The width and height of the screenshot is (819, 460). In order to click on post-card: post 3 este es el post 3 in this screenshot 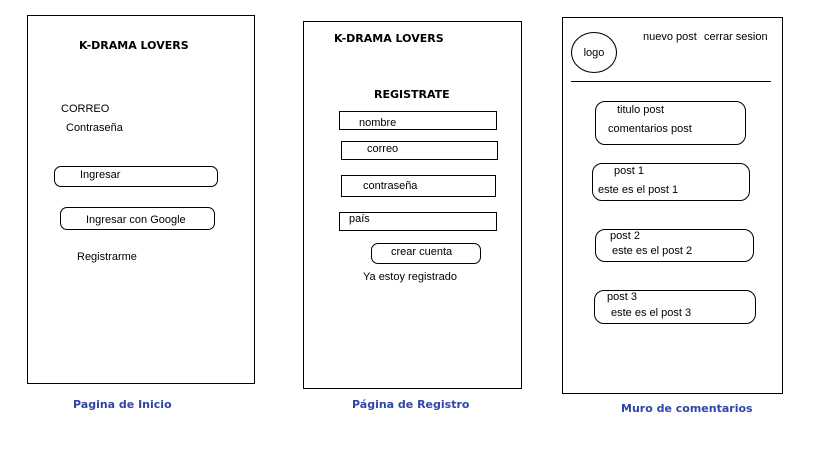, I will do `click(675, 307)`.